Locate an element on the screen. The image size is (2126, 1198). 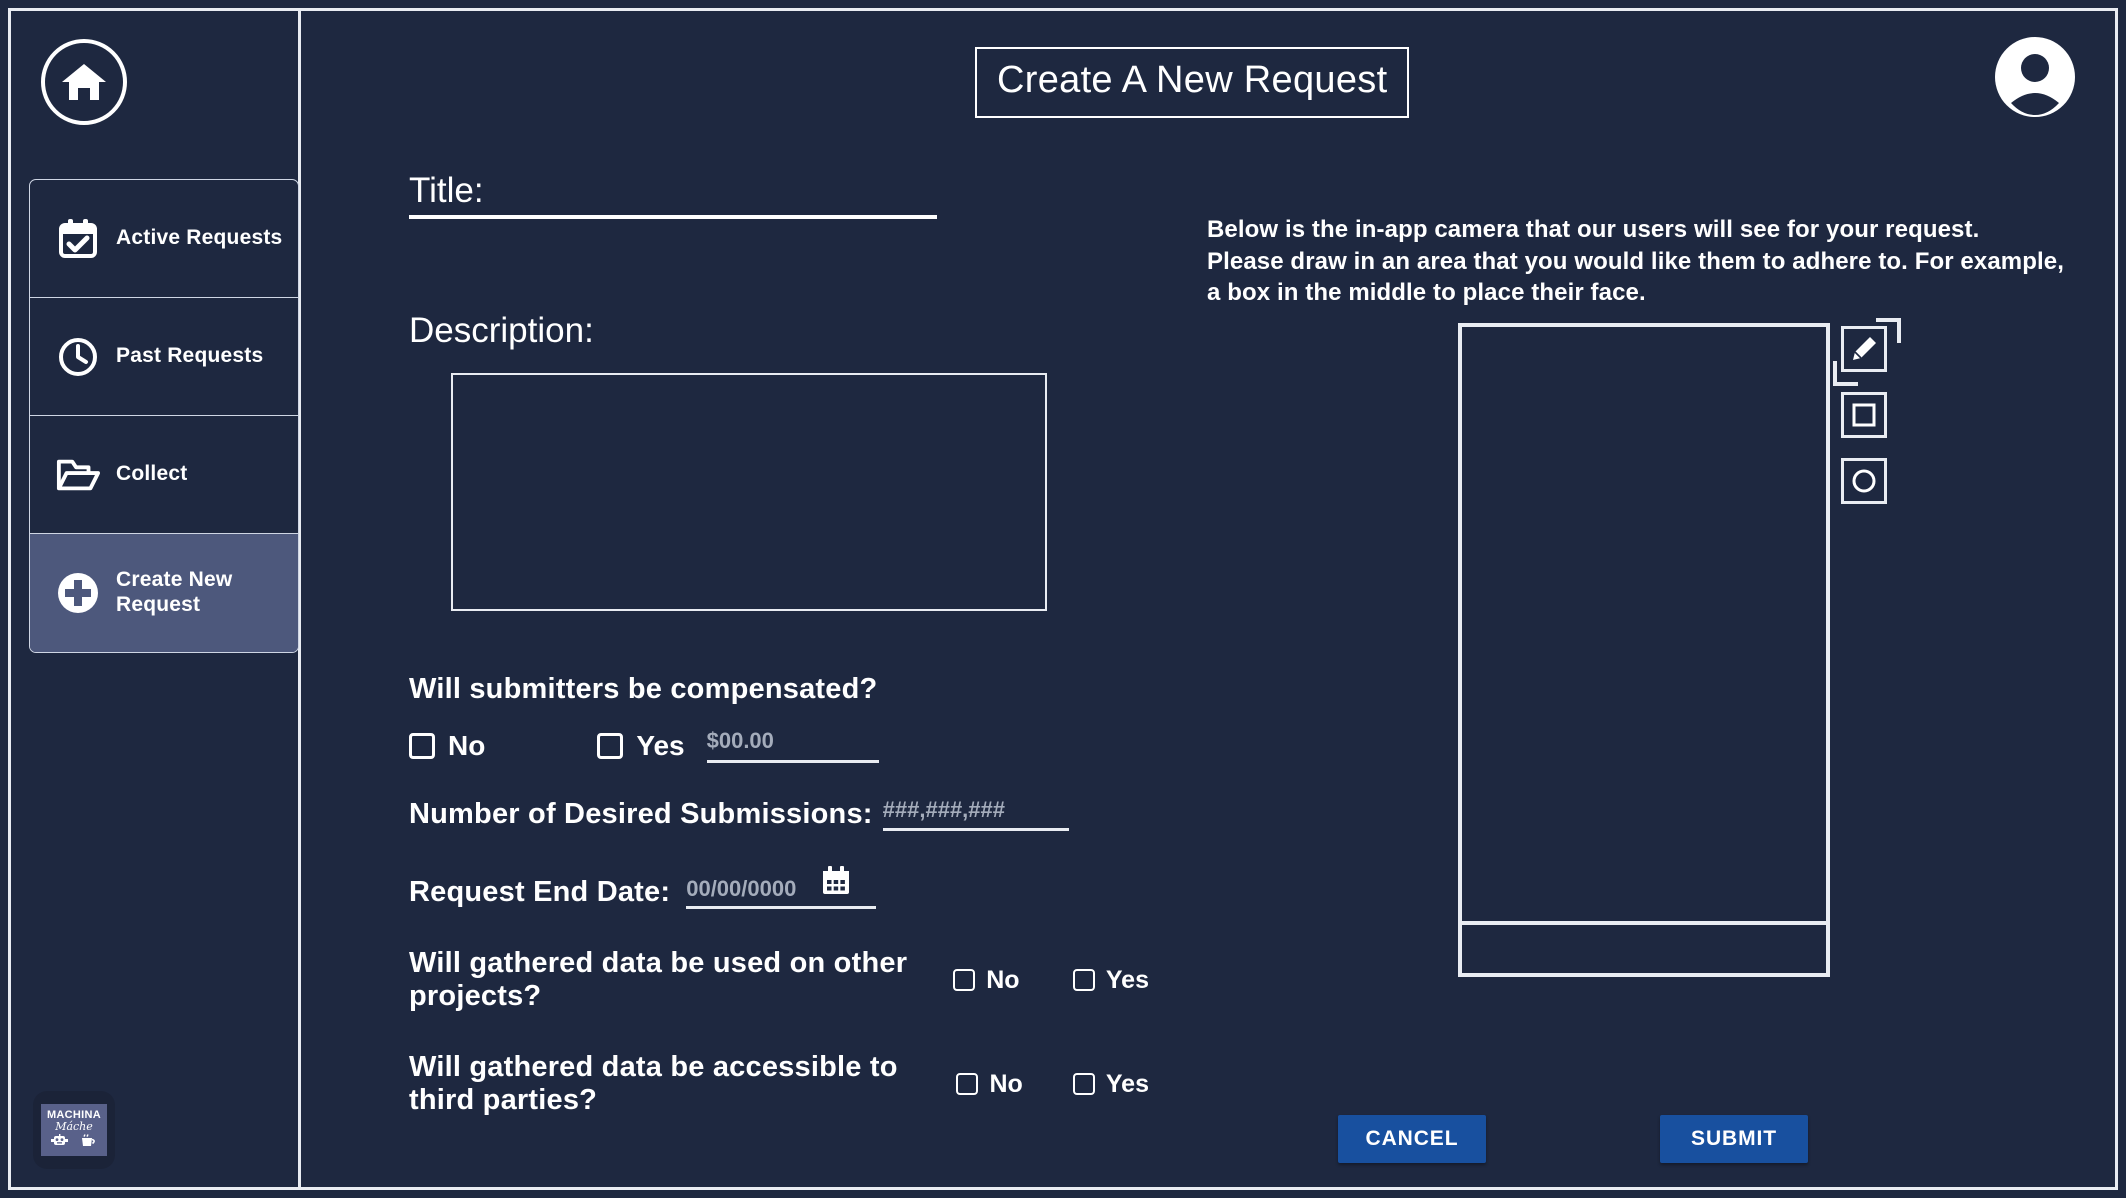
sidebar-item-label: Past Requests is located at coordinates (190, 356).